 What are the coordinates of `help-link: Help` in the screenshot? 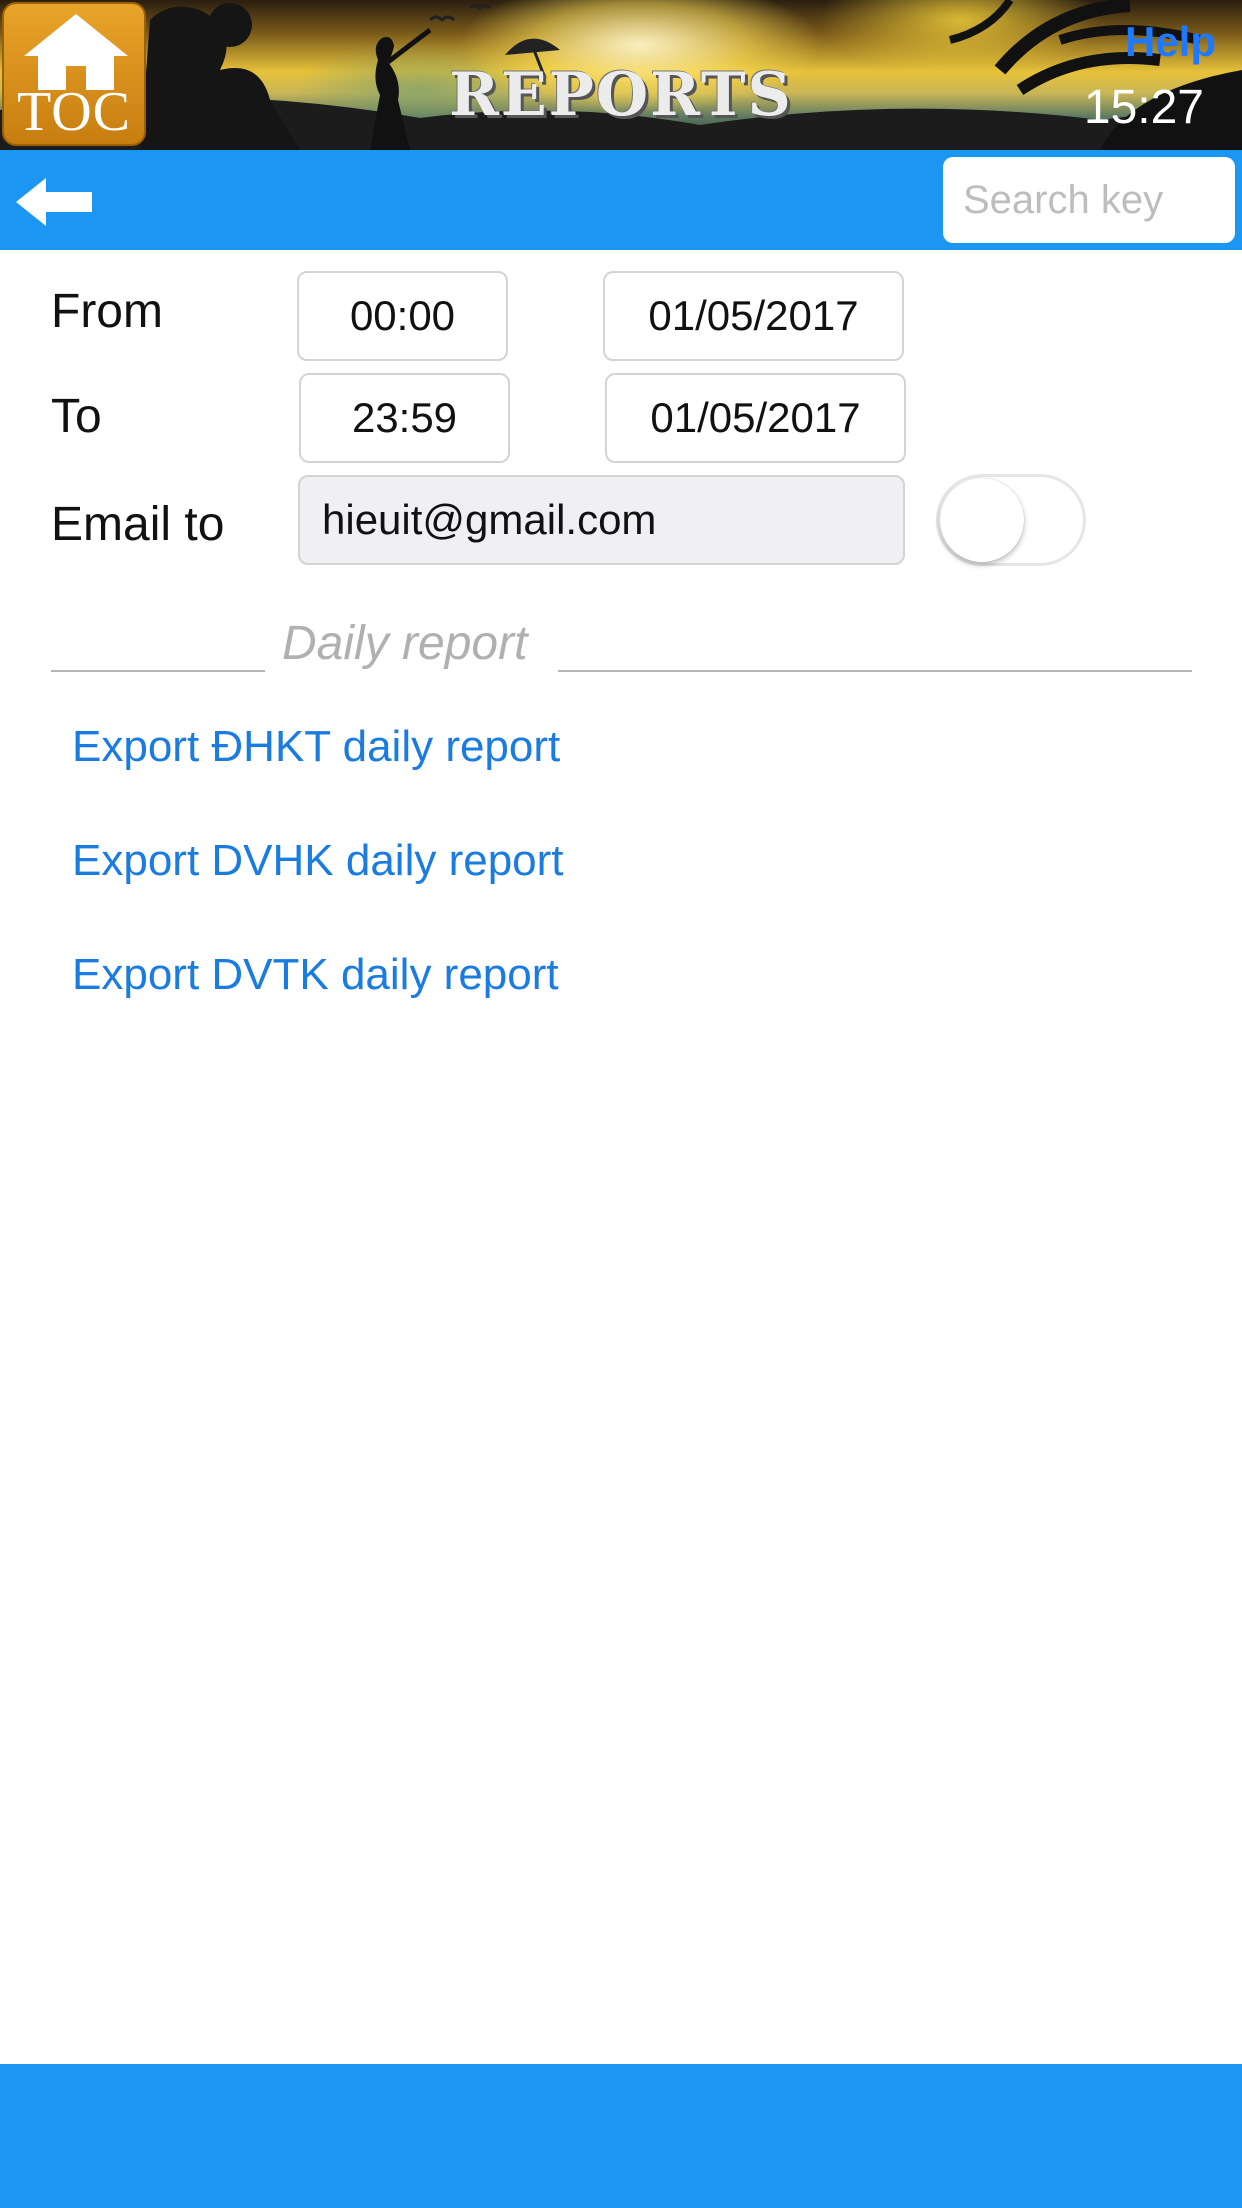 It's located at (1170, 42).